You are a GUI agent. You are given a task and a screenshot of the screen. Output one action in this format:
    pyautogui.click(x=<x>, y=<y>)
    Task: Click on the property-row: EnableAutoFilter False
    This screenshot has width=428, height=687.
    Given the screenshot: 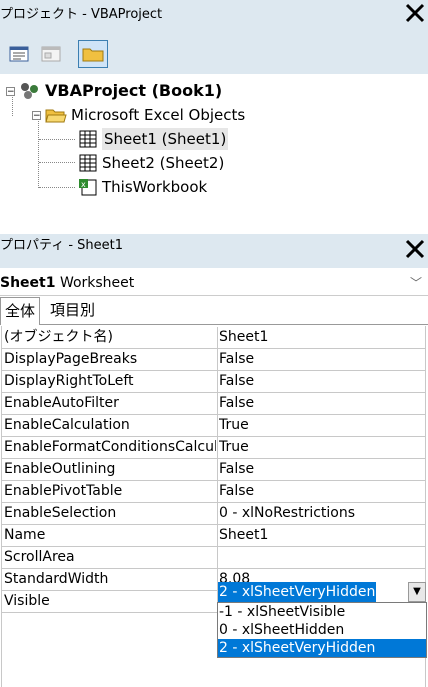 What is the action you would take?
    pyautogui.click(x=214, y=404)
    